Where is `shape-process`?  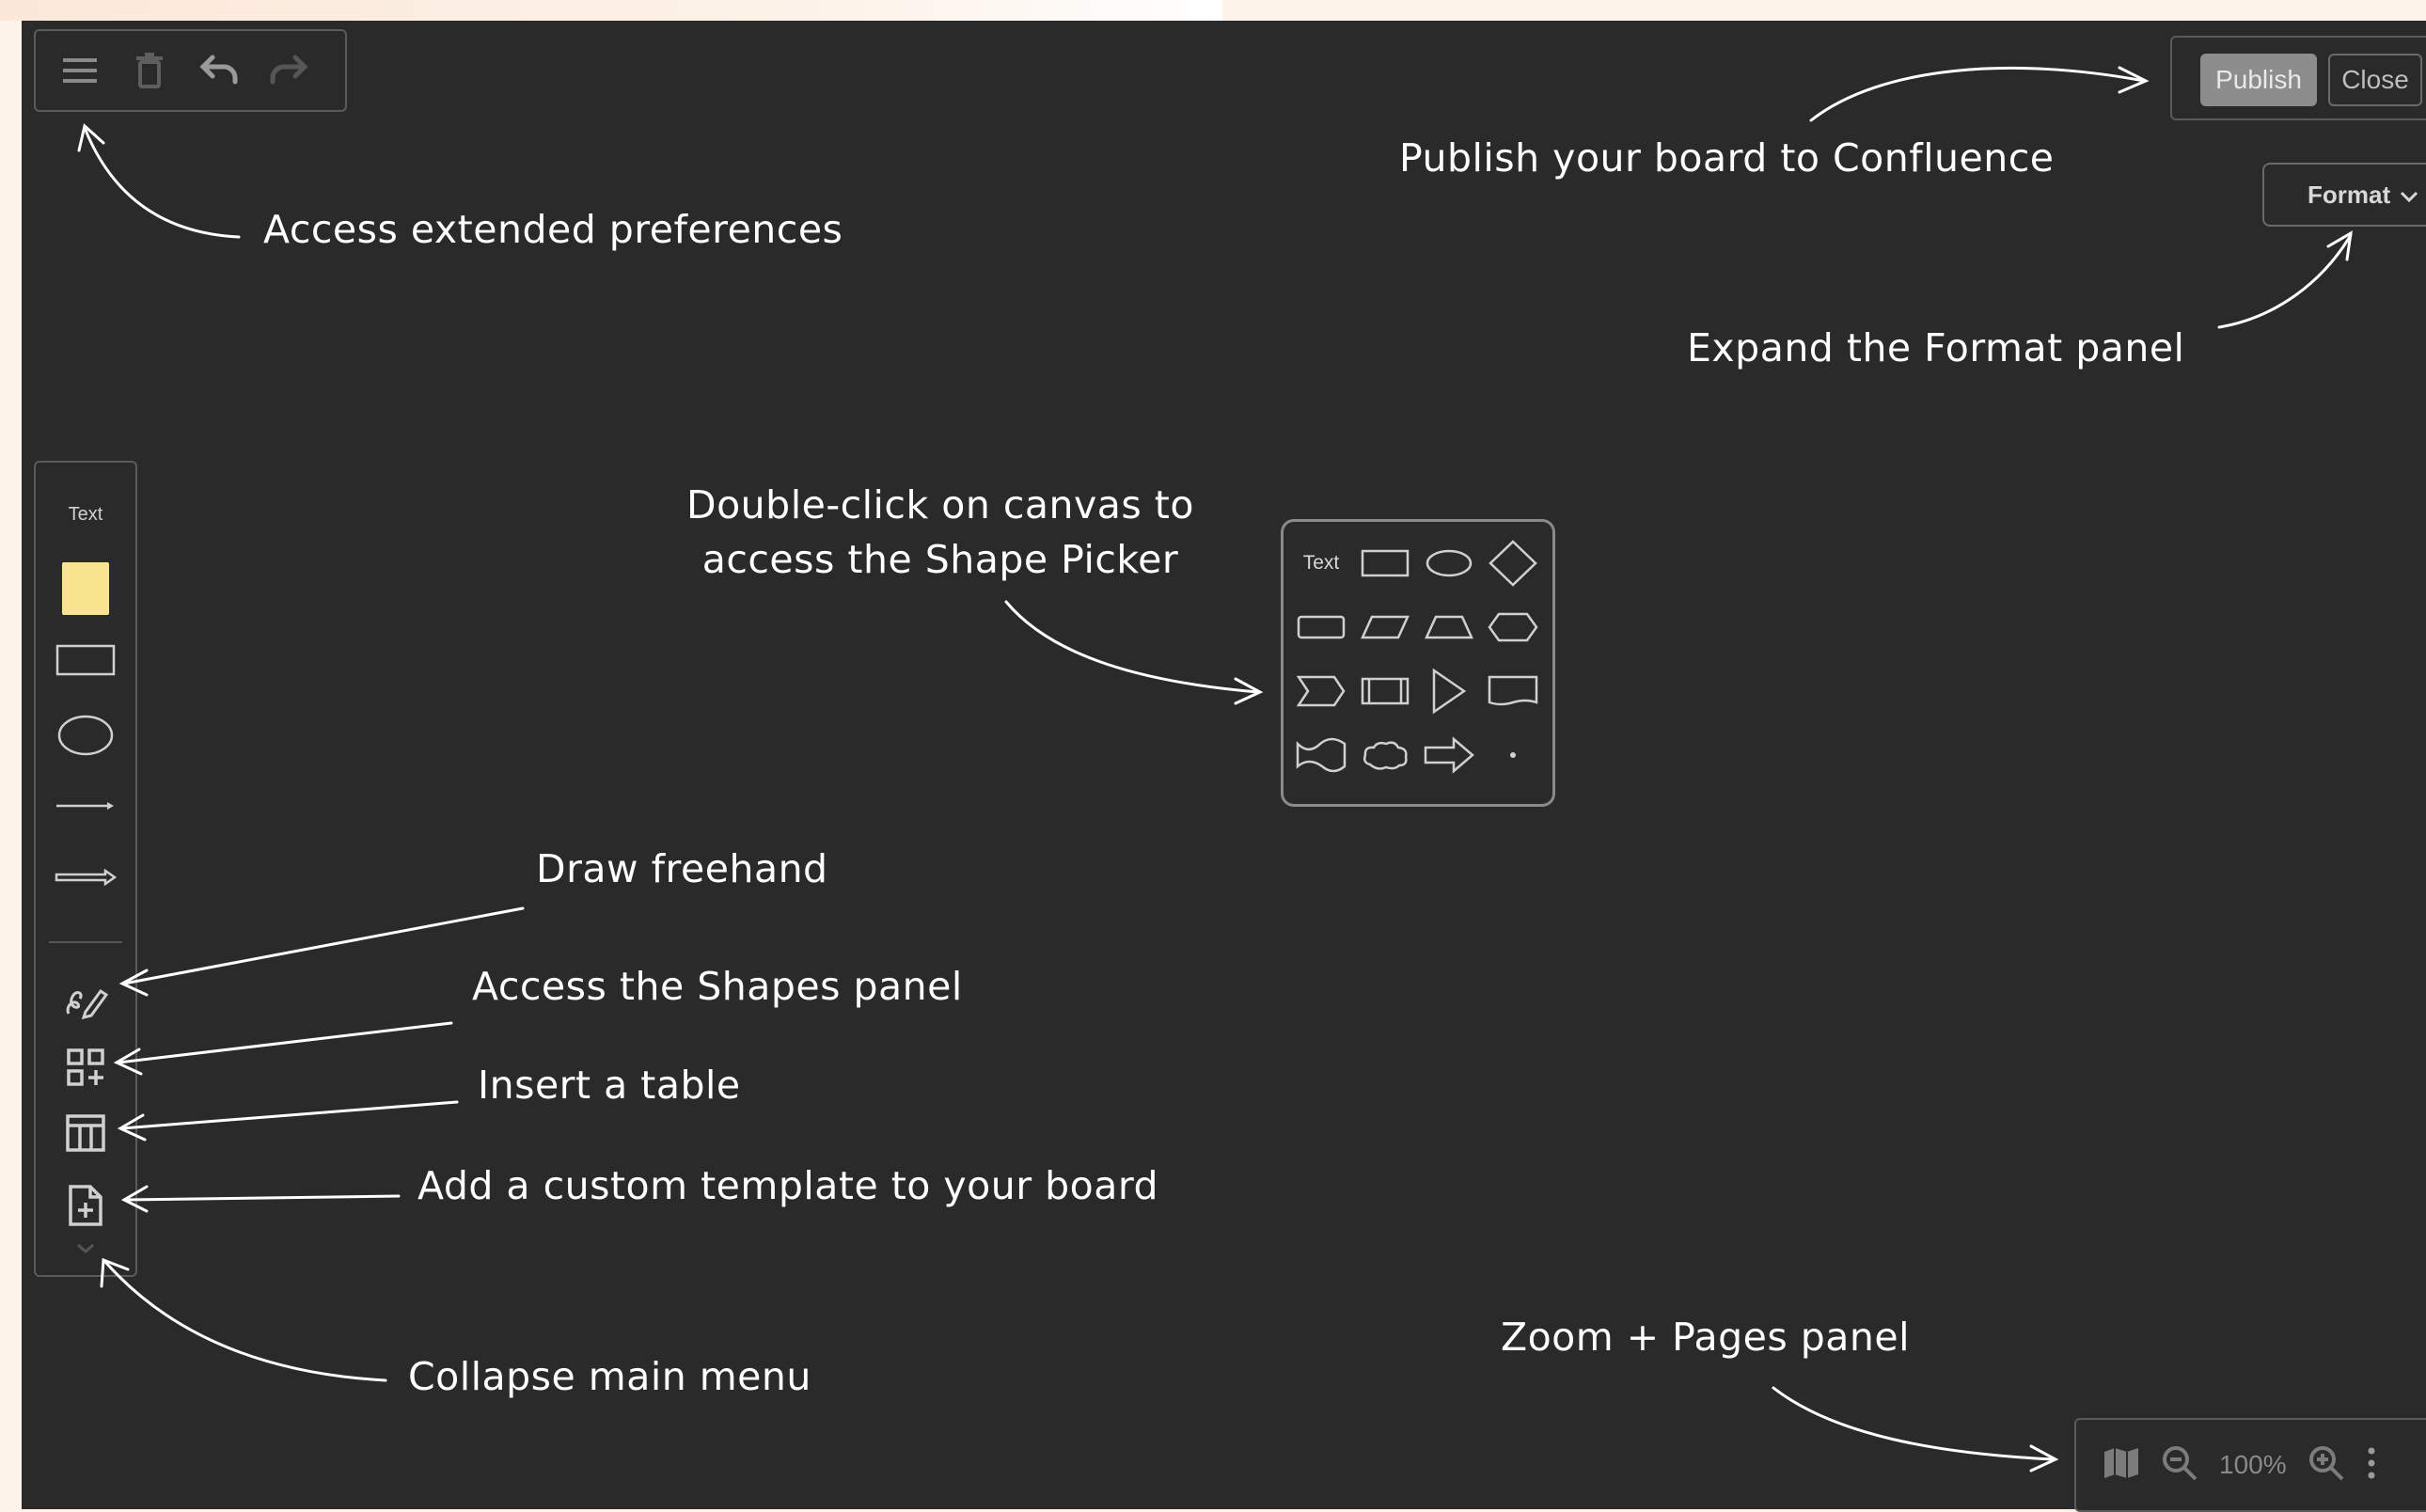 shape-process is located at coordinates (1385, 691).